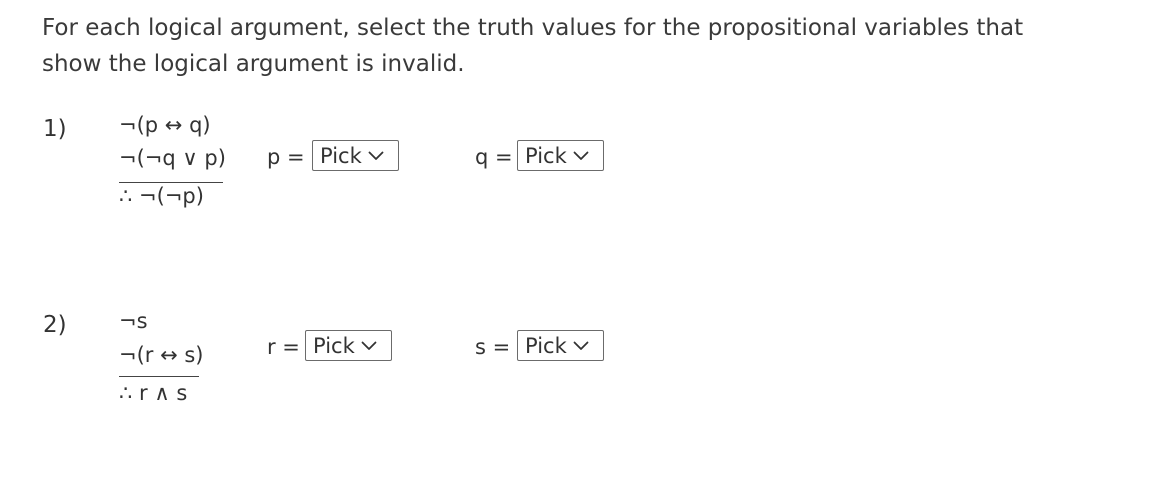  Describe the element at coordinates (133, 321) in the screenshot. I see `premise-1: ¬s` at that location.